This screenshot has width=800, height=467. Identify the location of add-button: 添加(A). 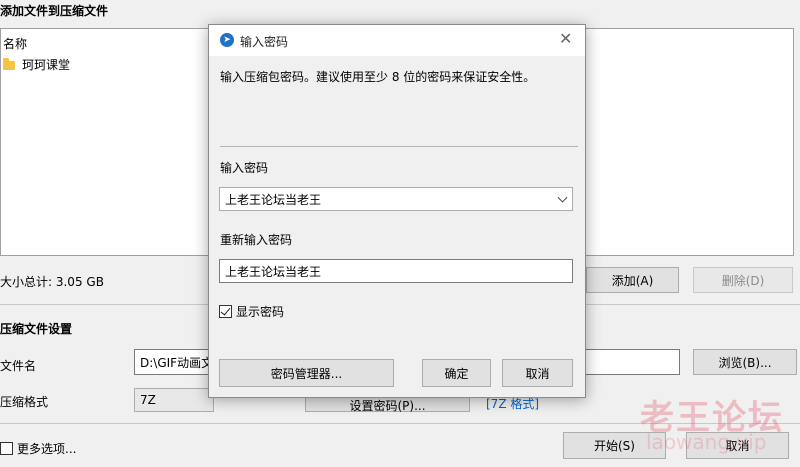
(632, 280).